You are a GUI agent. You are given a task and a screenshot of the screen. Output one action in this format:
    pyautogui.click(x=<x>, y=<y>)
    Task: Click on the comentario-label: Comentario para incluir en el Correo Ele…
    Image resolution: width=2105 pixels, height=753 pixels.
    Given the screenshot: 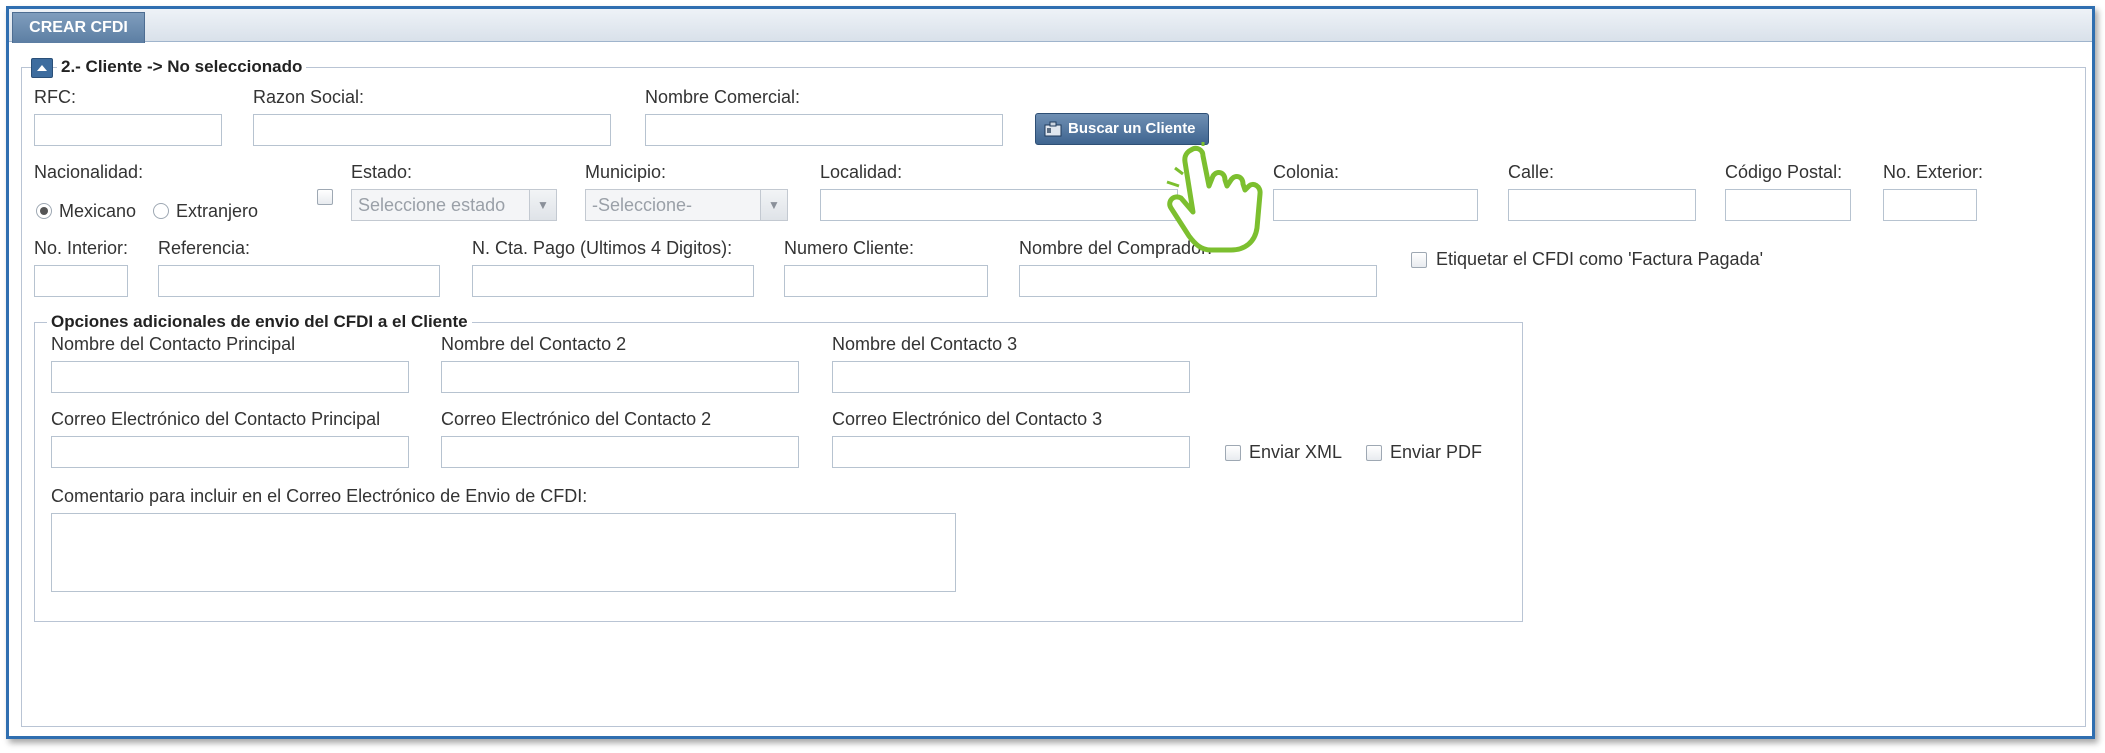 What is the action you would take?
    pyautogui.click(x=319, y=496)
    